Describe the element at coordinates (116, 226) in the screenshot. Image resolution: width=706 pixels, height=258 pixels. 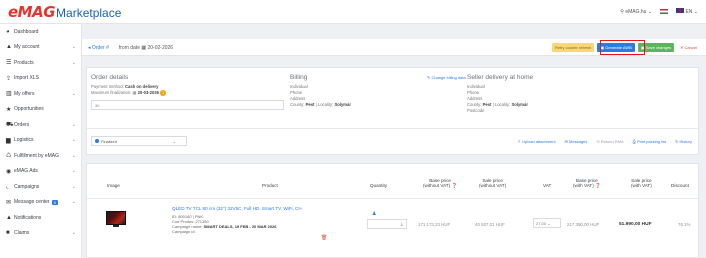
I see `product-image-stand` at that location.